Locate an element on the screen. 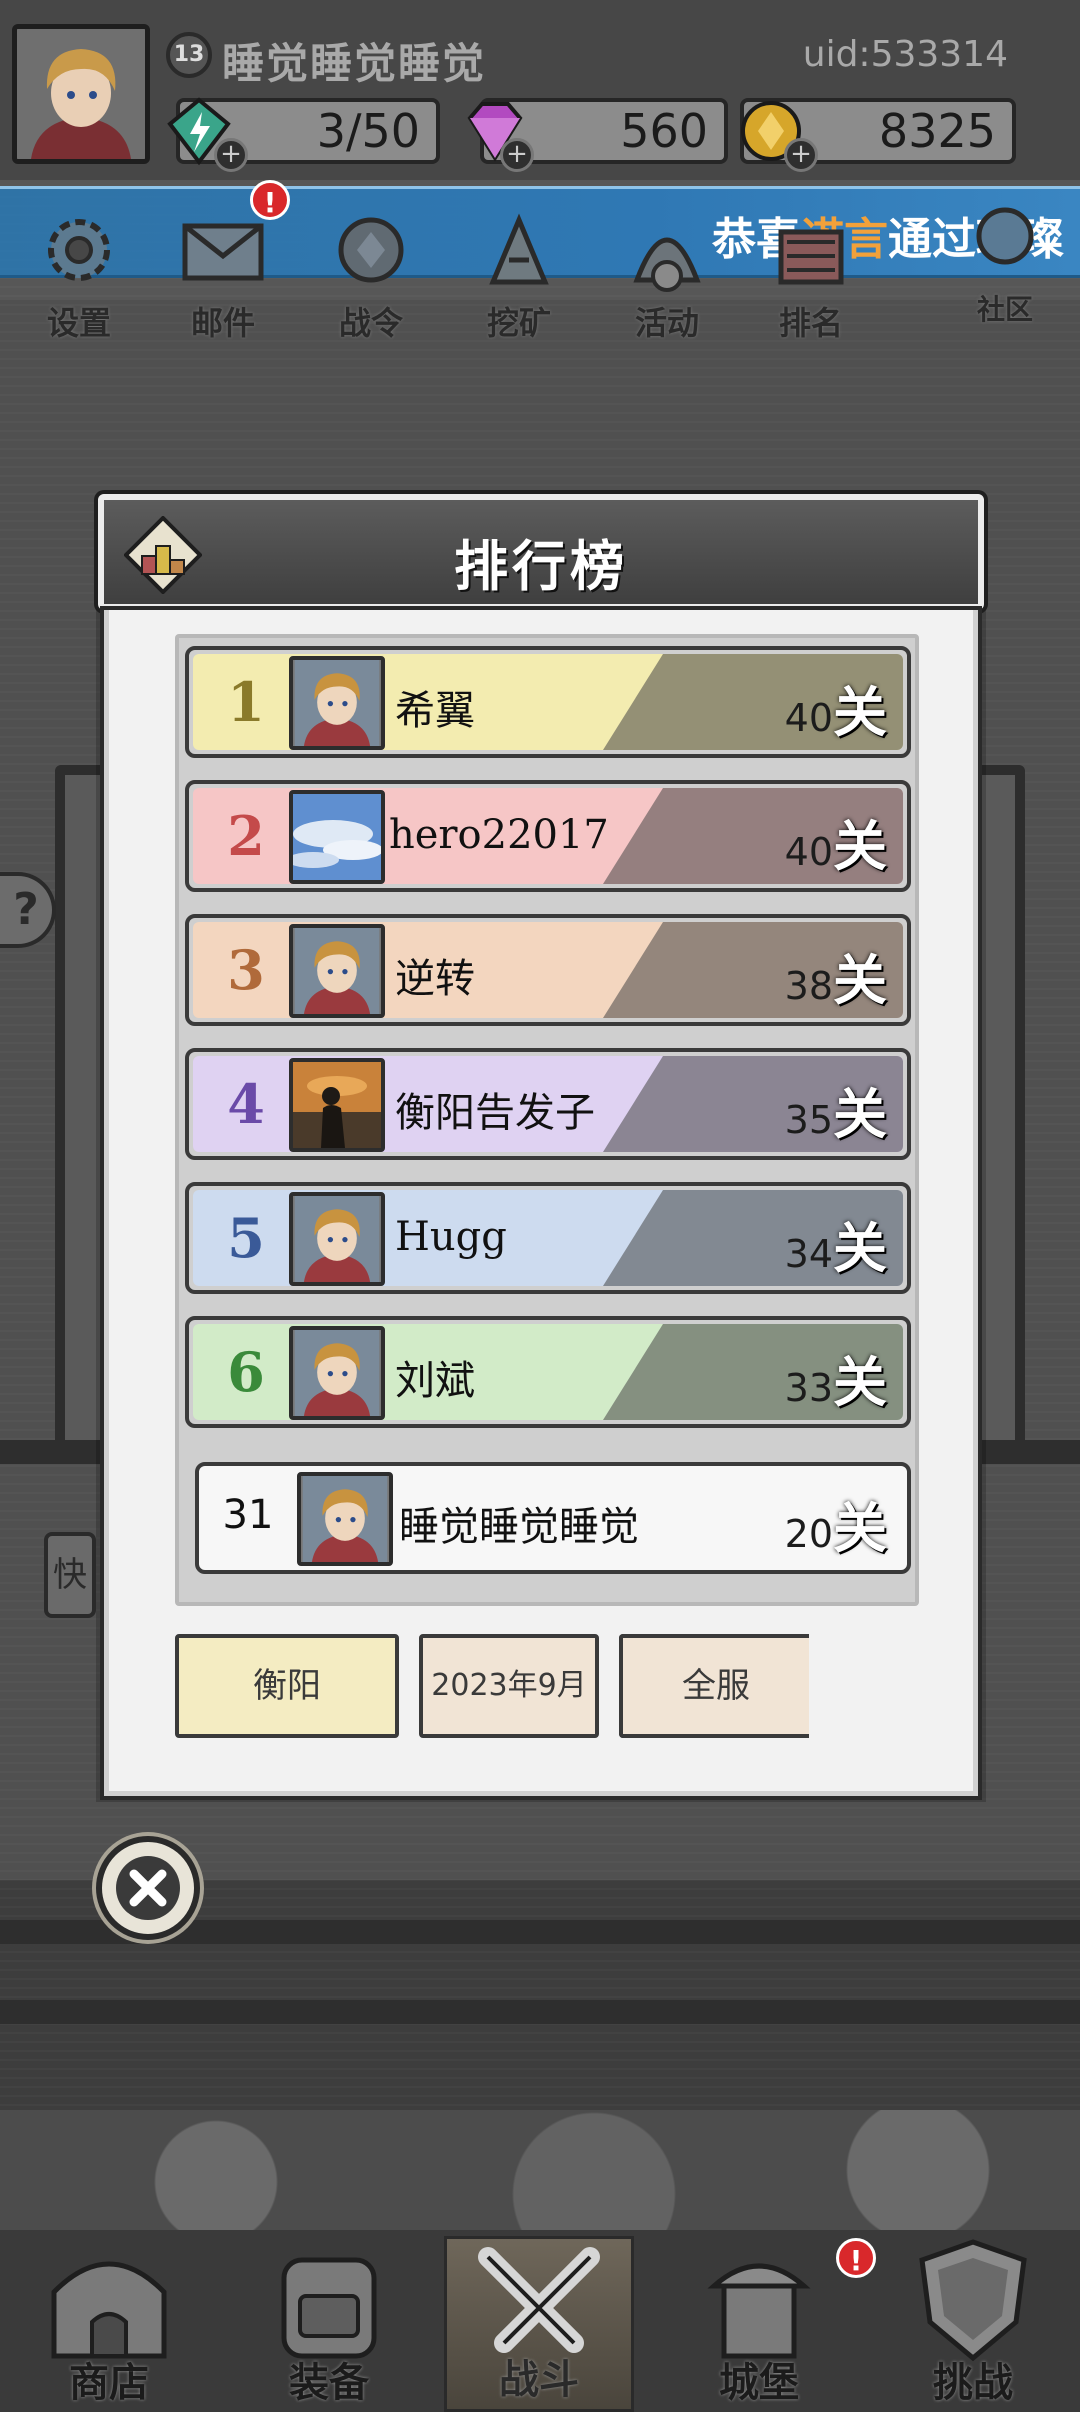 This screenshot has height=2412, width=1080. my-score: 20关 is located at coordinates (836, 1523).